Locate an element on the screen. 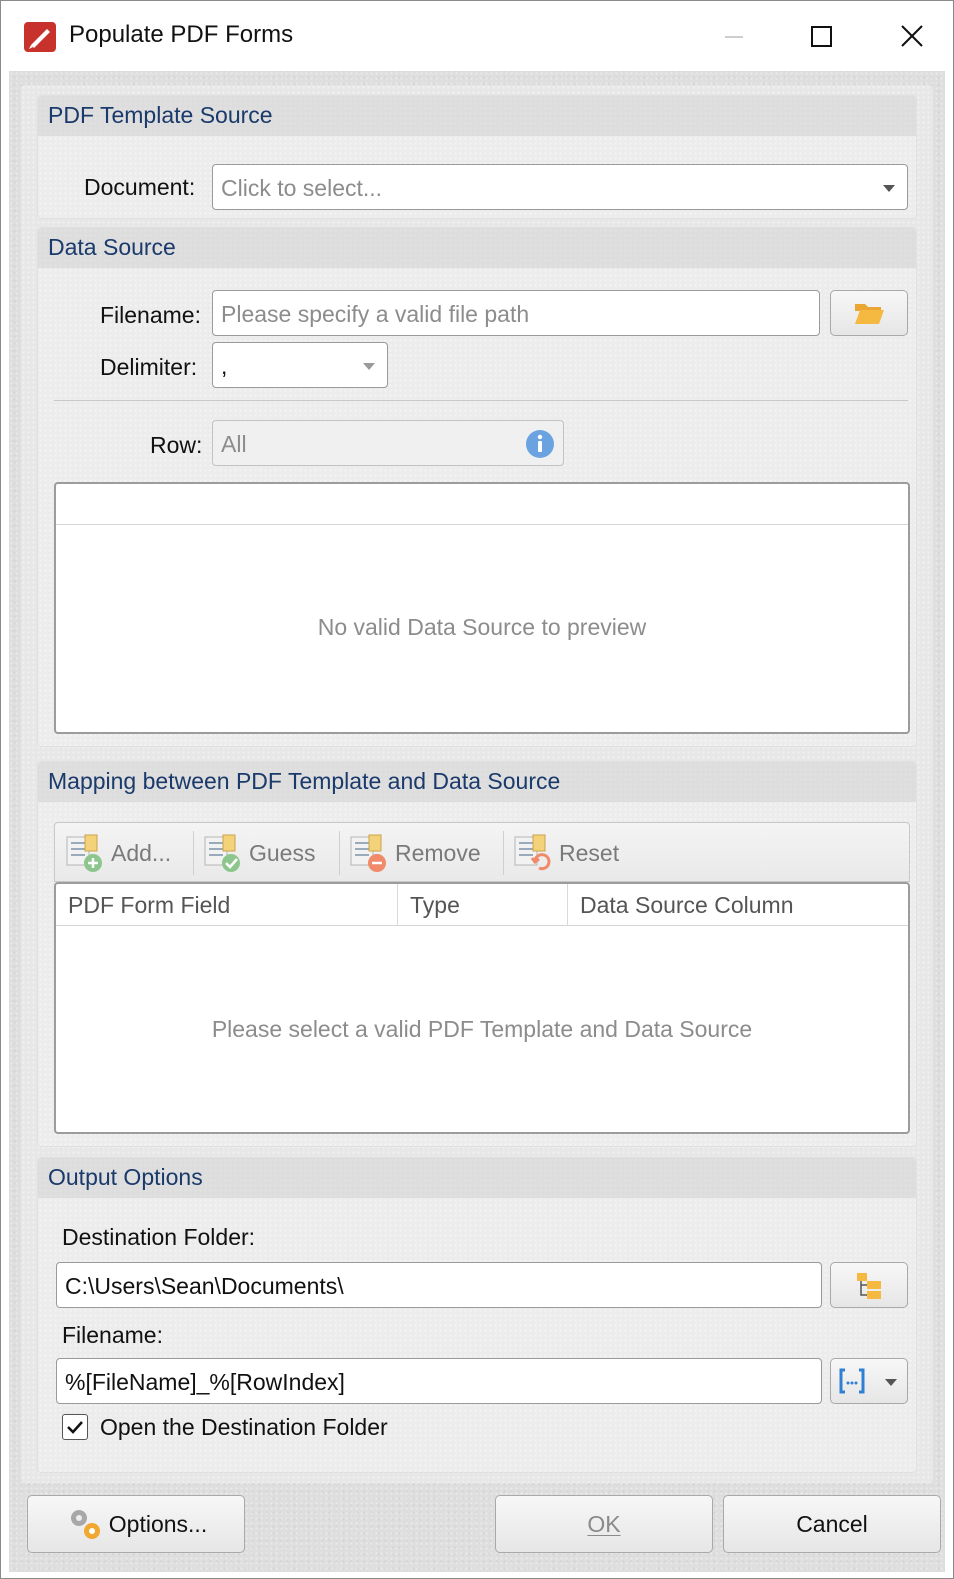 Image resolution: width=954 pixels, height=1579 pixels. title-bar: Populate PDF Forms is located at coordinates (477, 36).